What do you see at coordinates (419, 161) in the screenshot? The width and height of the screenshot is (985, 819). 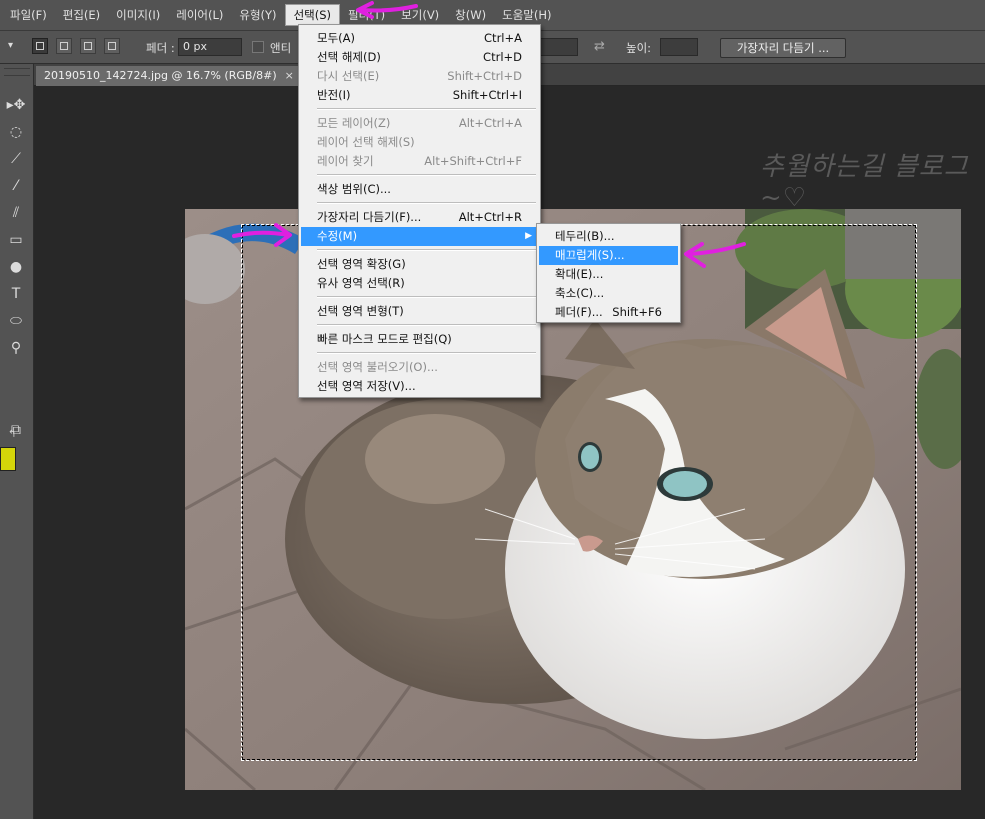 I see `menu-item-find-layers: 레이어 찾기 Alt+Shift+Ctrl+F` at bounding box center [419, 161].